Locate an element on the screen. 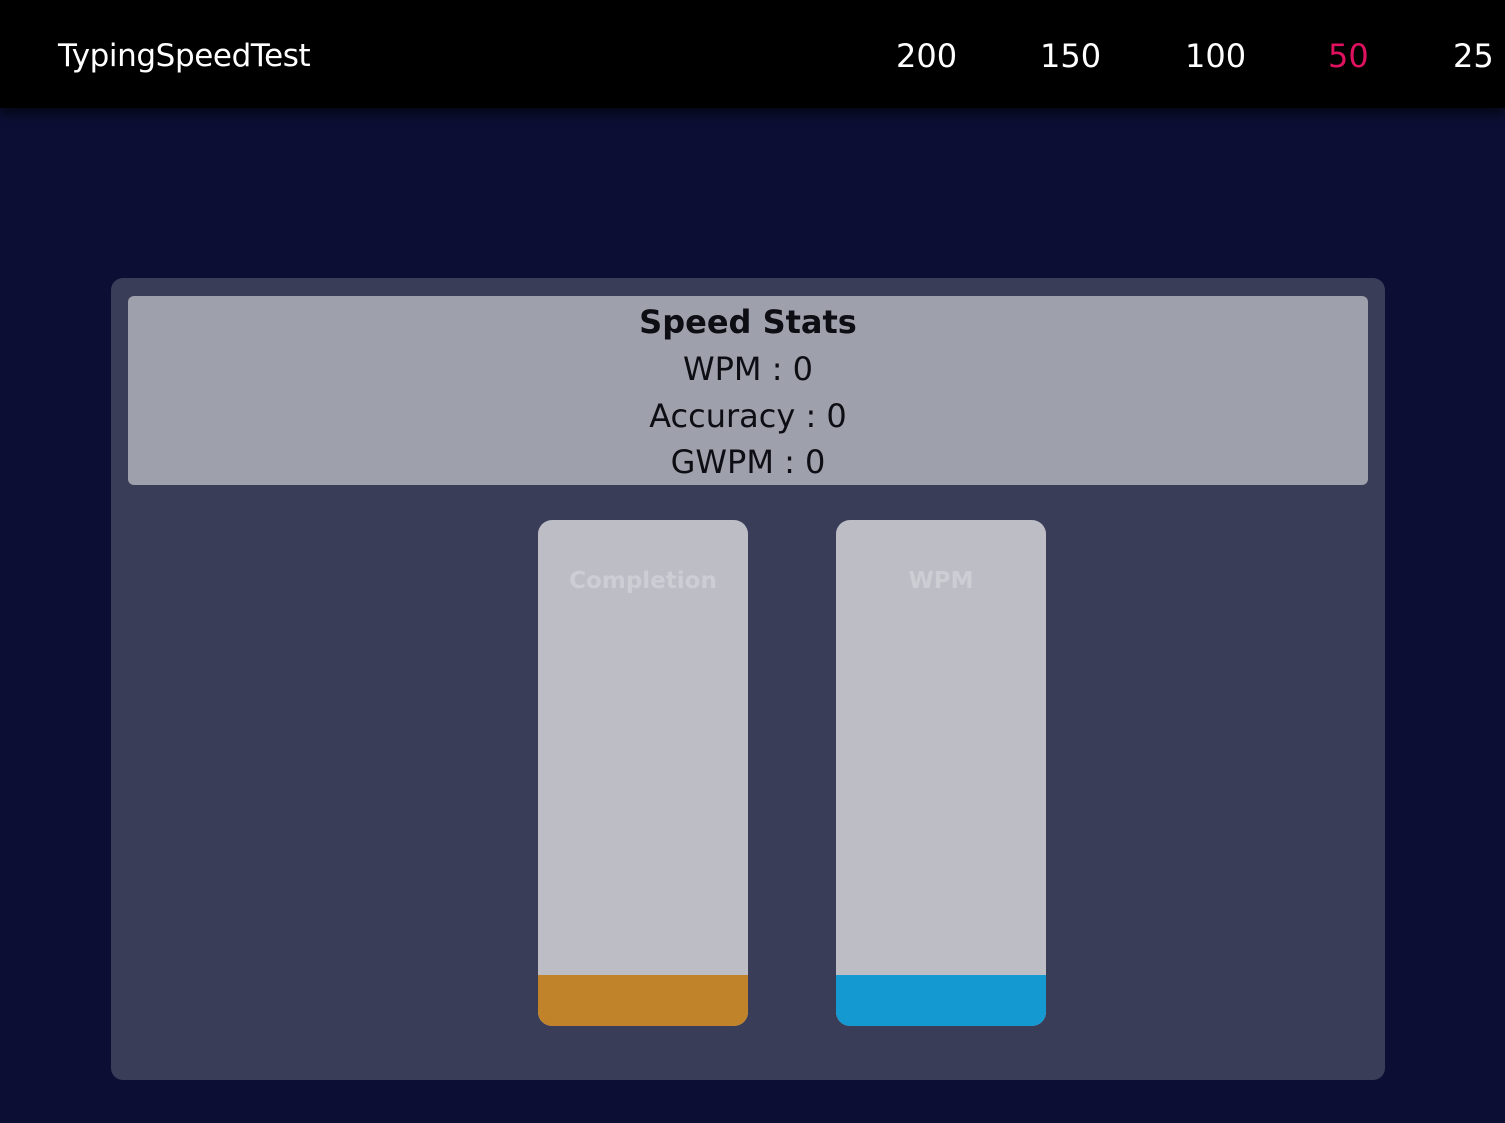 This screenshot has width=1505, height=1123. word-count-option-50: 50 is located at coordinates (1348, 56).